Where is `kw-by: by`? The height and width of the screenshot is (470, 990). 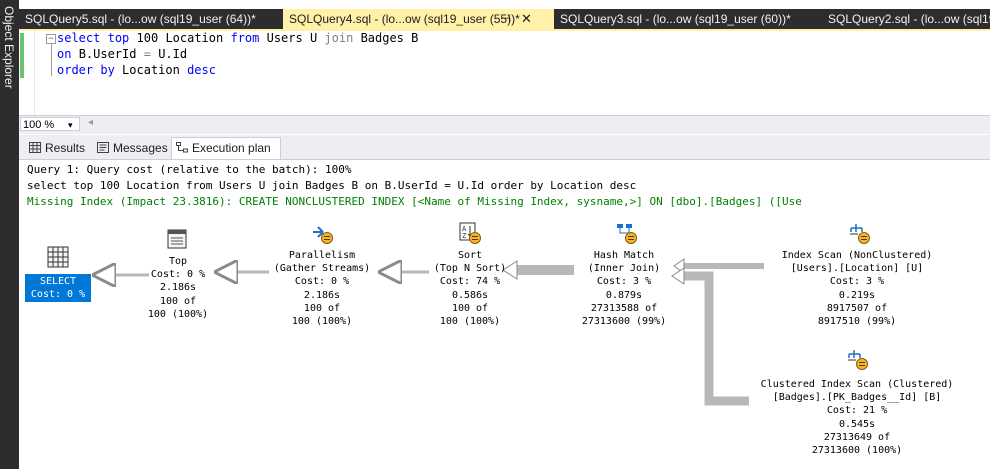 kw-by: by is located at coordinates (107, 70).